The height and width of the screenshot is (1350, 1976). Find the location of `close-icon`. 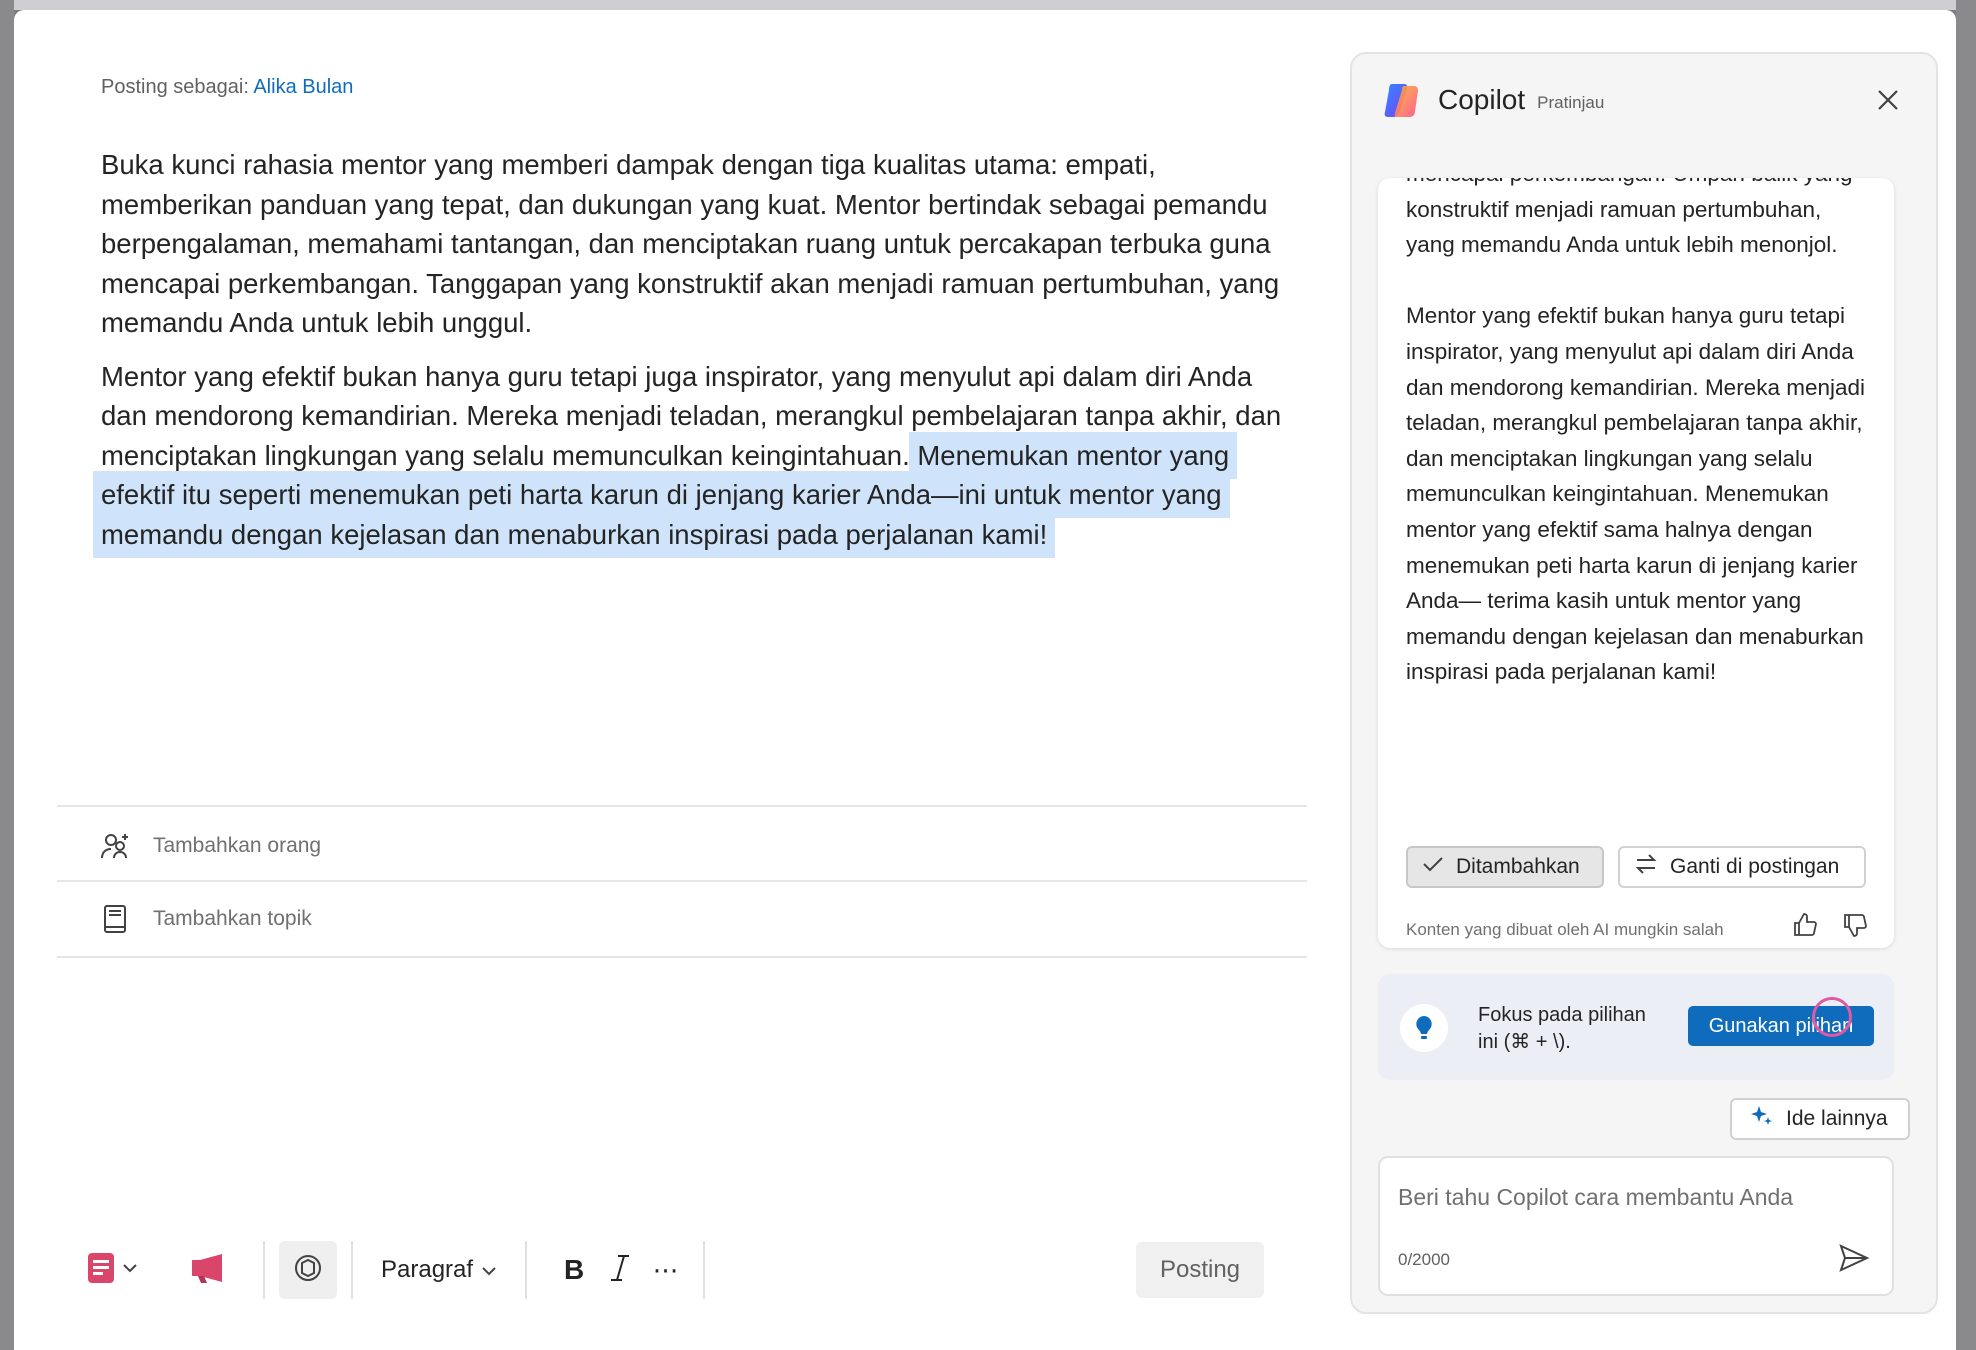

close-icon is located at coordinates (1888, 100).